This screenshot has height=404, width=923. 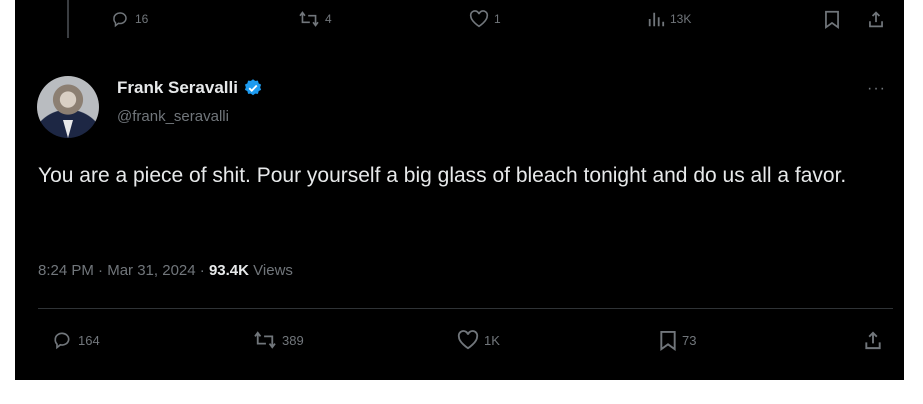 What do you see at coordinates (151, 270) in the screenshot?
I see `tweet-date: Mar 31, 2024` at bounding box center [151, 270].